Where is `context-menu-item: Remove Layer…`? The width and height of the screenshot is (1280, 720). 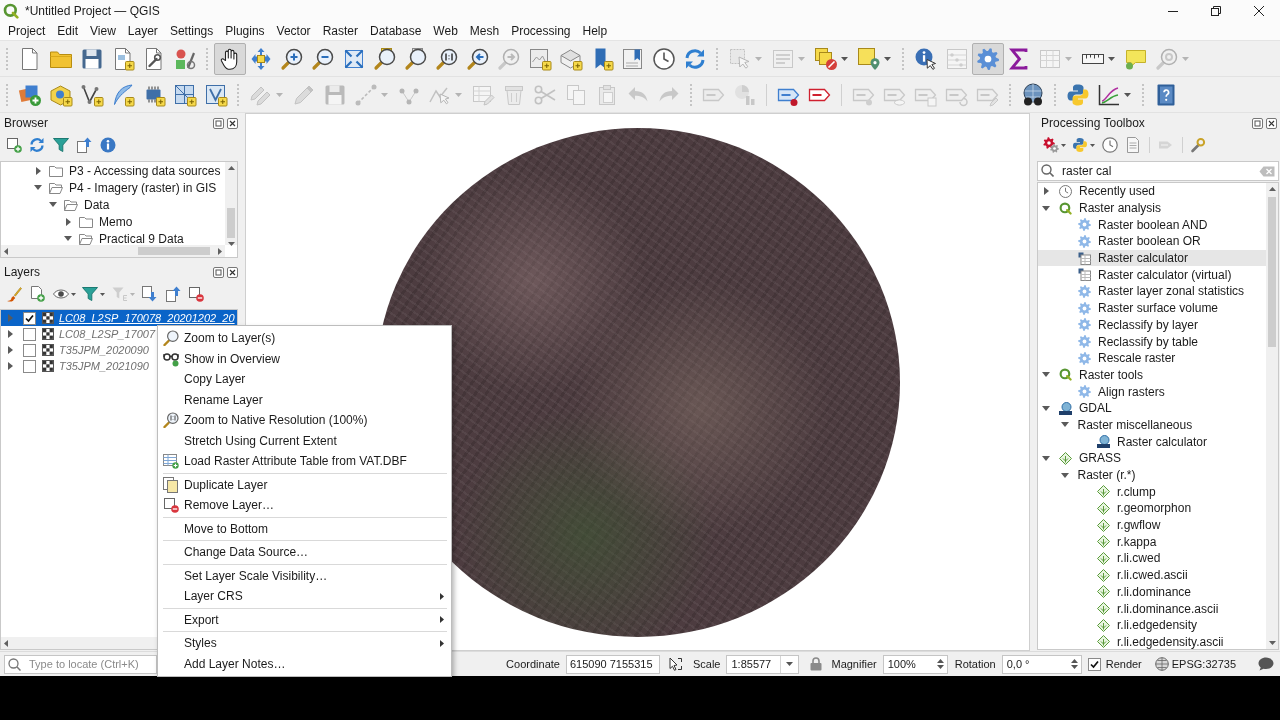 context-menu-item: Remove Layer… is located at coordinates (304, 505).